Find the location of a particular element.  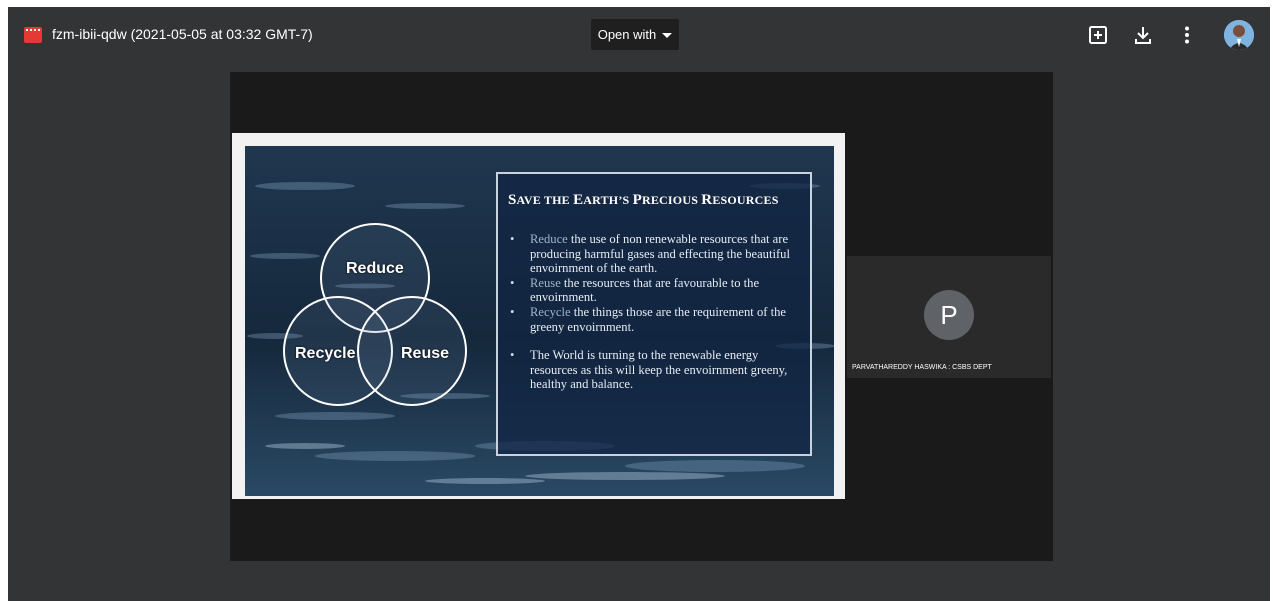

participant-avatar: P is located at coordinates (949, 315).